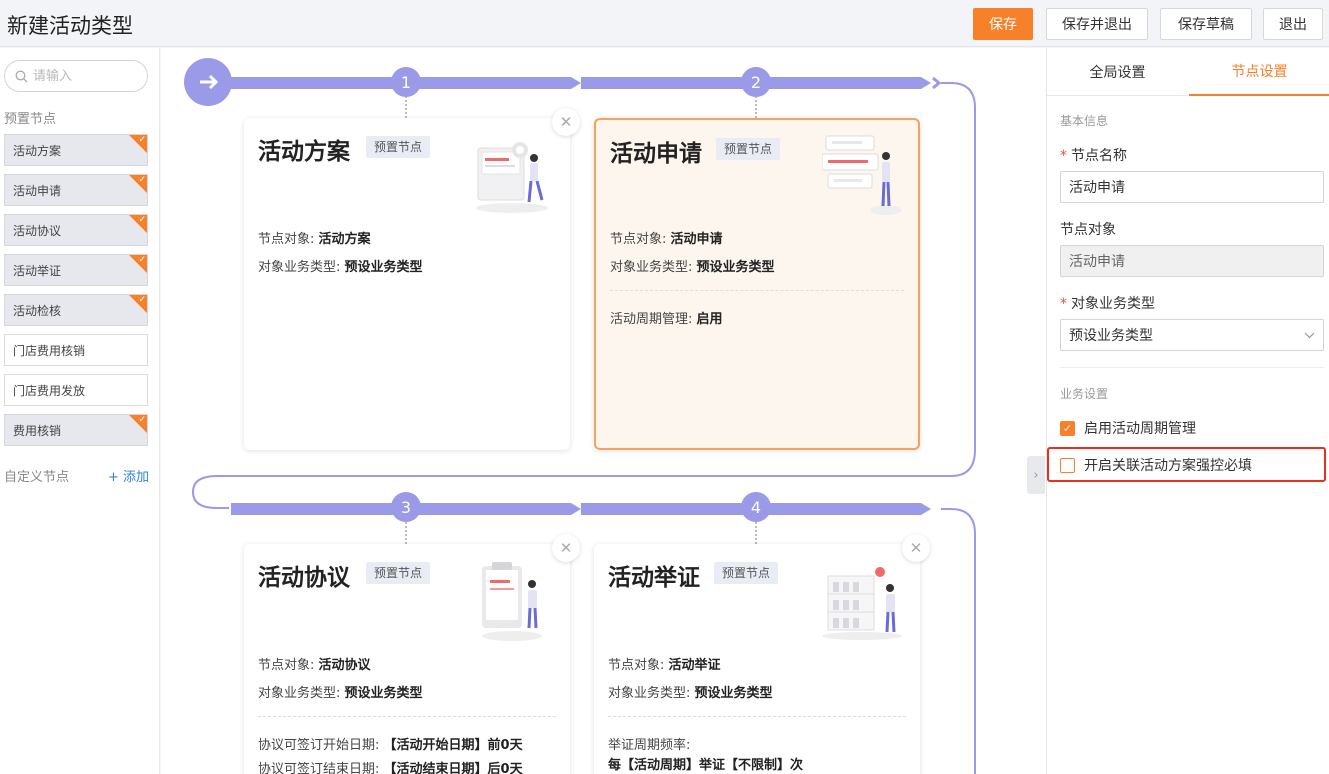  Describe the element at coordinates (390, 745) in the screenshot. I see `agreement-start-line: 协议可签订开始日期: 【活动开始日期】前0天` at that location.